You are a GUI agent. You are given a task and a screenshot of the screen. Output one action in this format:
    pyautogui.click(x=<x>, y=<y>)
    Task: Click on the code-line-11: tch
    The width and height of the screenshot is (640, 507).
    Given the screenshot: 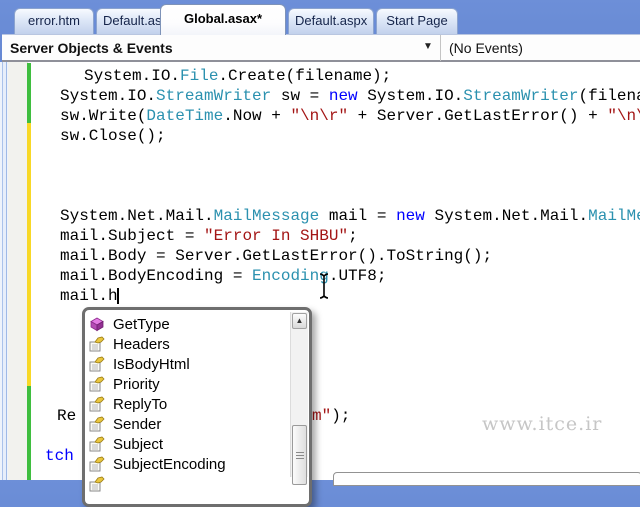 What is the action you would take?
    pyautogui.click(x=59, y=456)
    